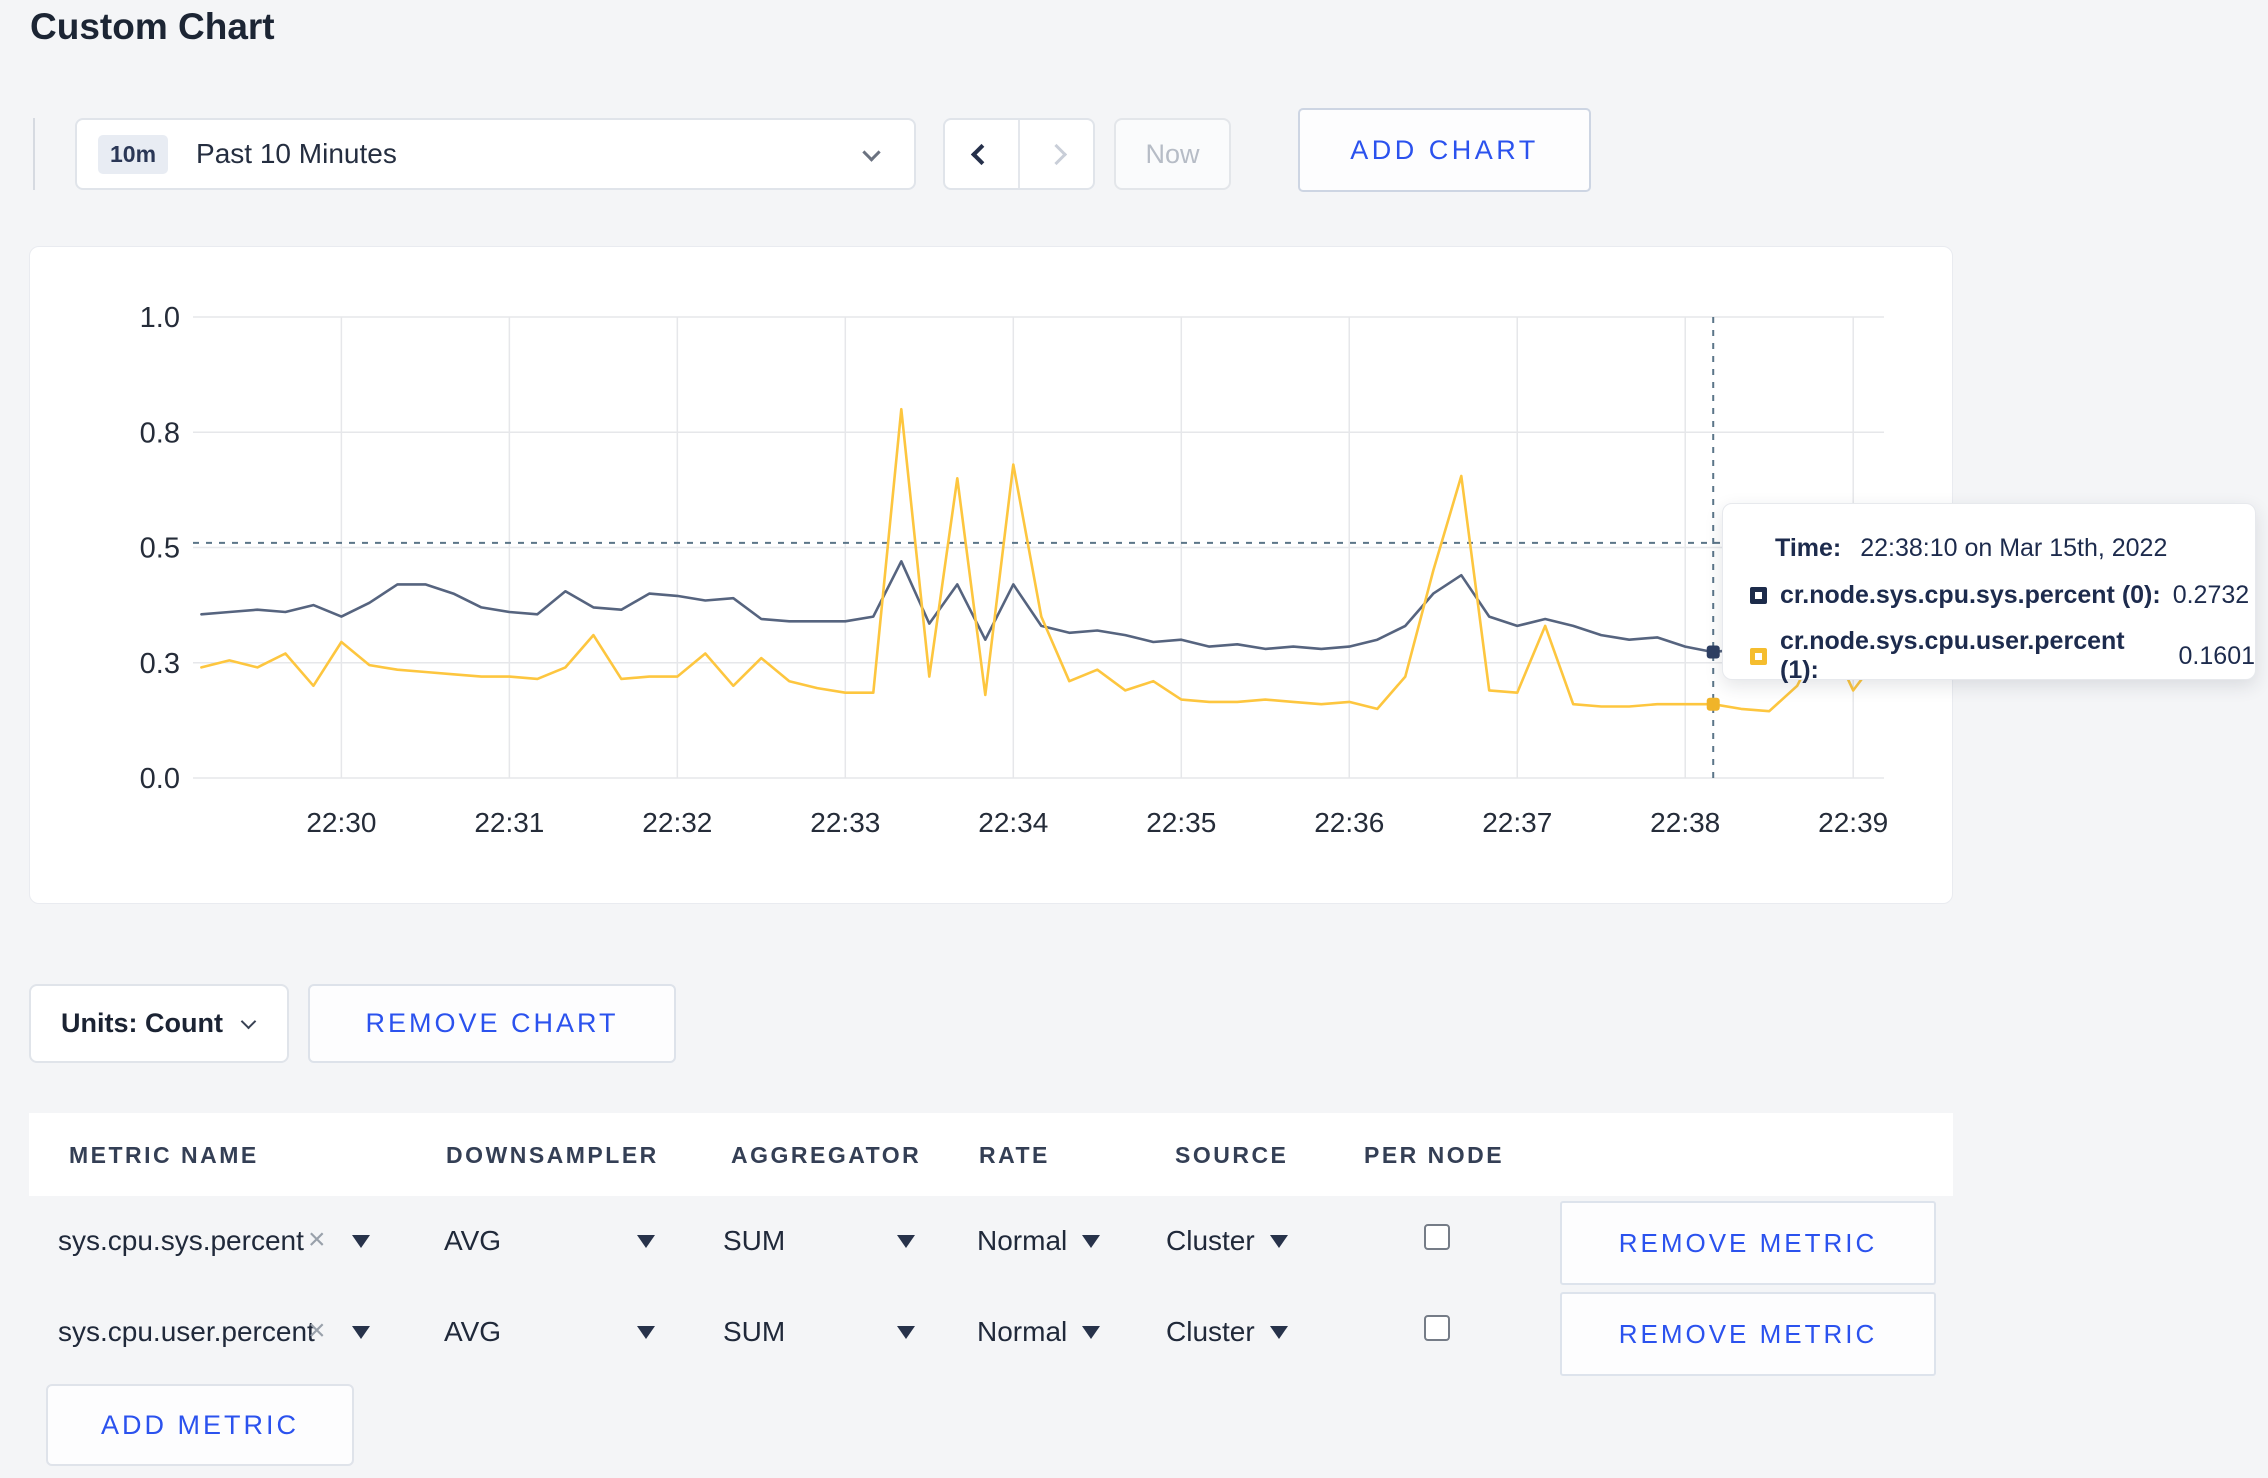 Image resolution: width=2268 pixels, height=1478 pixels. I want to click on time-range-badge: 10m, so click(133, 154).